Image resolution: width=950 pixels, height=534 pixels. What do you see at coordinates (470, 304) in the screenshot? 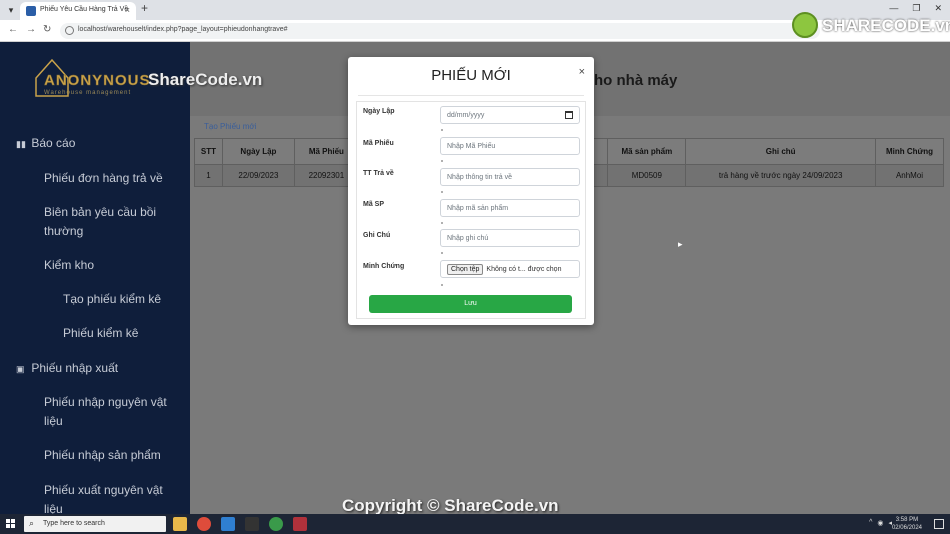
I see `save-button: Lưu` at bounding box center [470, 304].